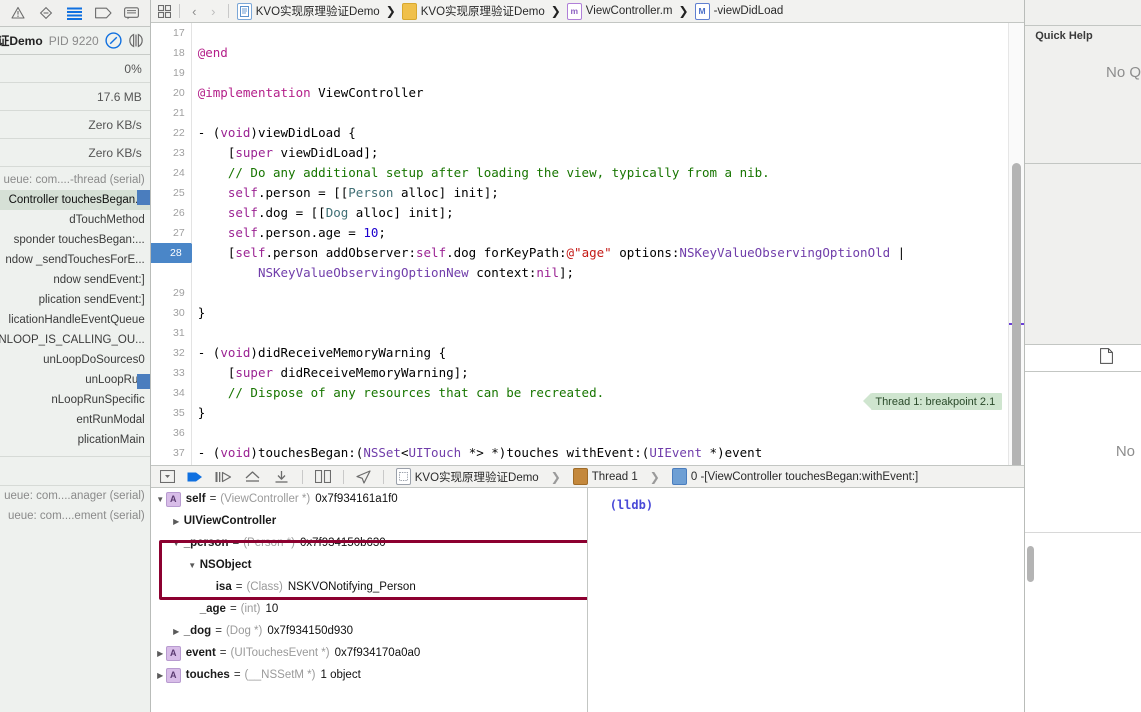 This screenshot has height=712, width=1141. I want to click on variable-type: (Class), so click(264, 587).